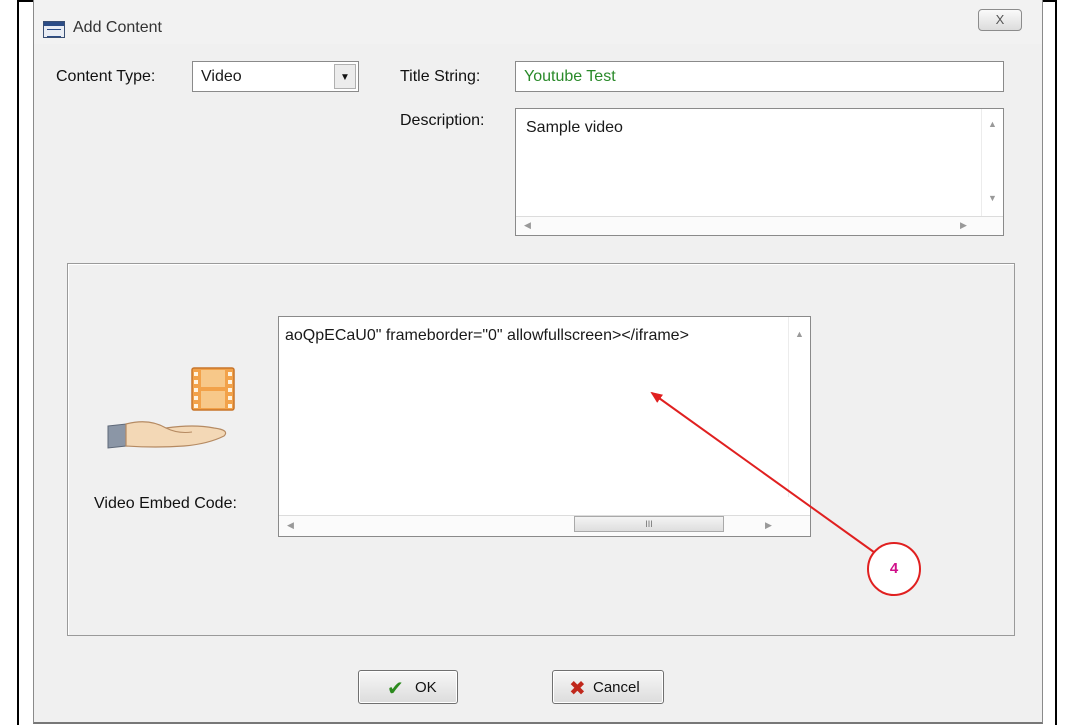  I want to click on close-button: X, so click(1000, 20).